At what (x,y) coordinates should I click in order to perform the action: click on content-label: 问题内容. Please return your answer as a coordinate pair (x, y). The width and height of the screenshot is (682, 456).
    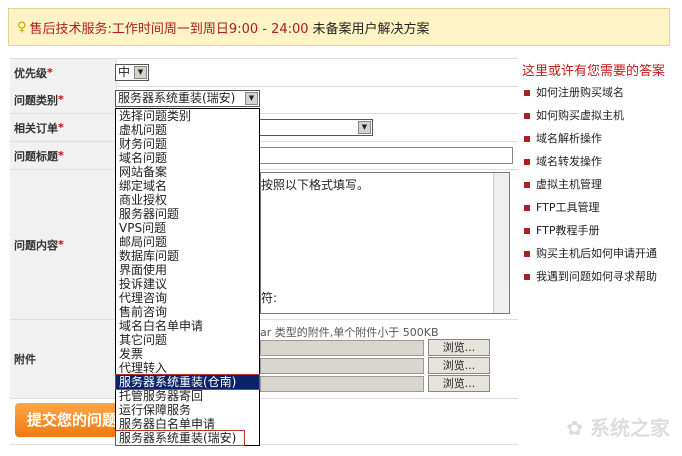
    Looking at the image, I should click on (36, 245).